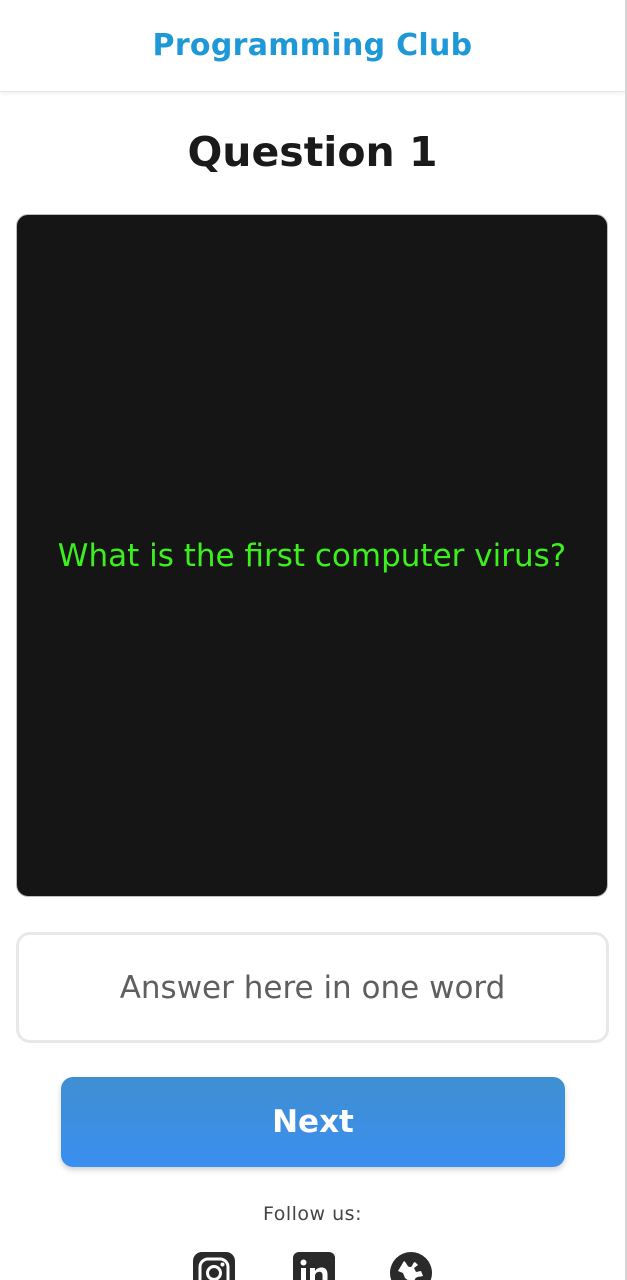  I want to click on question-heading: Question 1, so click(312, 152).